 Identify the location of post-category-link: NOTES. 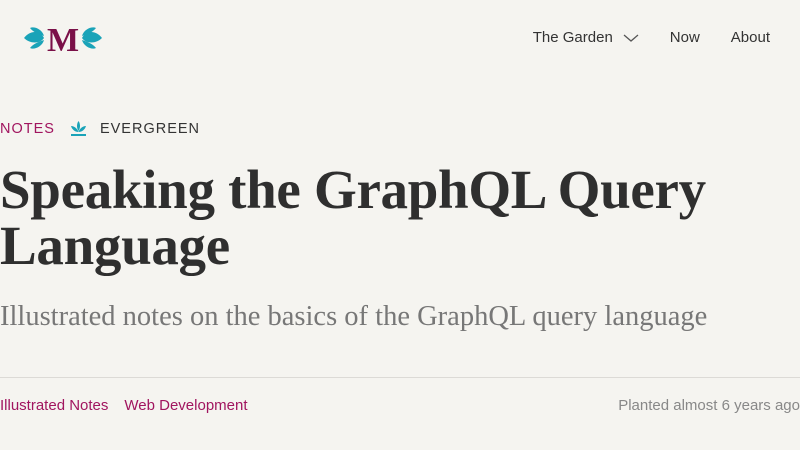
(27, 129).